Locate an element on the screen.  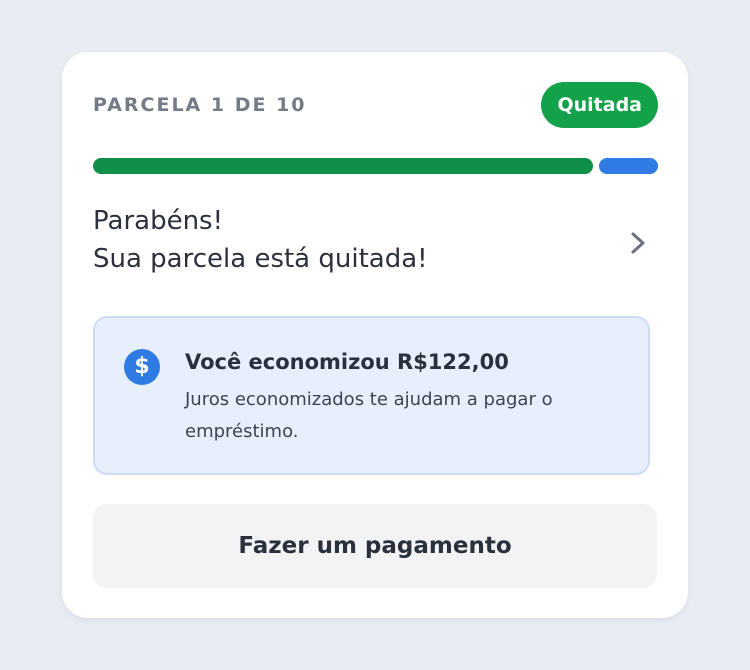
make-payment-button: Fazer um pagamento is located at coordinates (375, 546).